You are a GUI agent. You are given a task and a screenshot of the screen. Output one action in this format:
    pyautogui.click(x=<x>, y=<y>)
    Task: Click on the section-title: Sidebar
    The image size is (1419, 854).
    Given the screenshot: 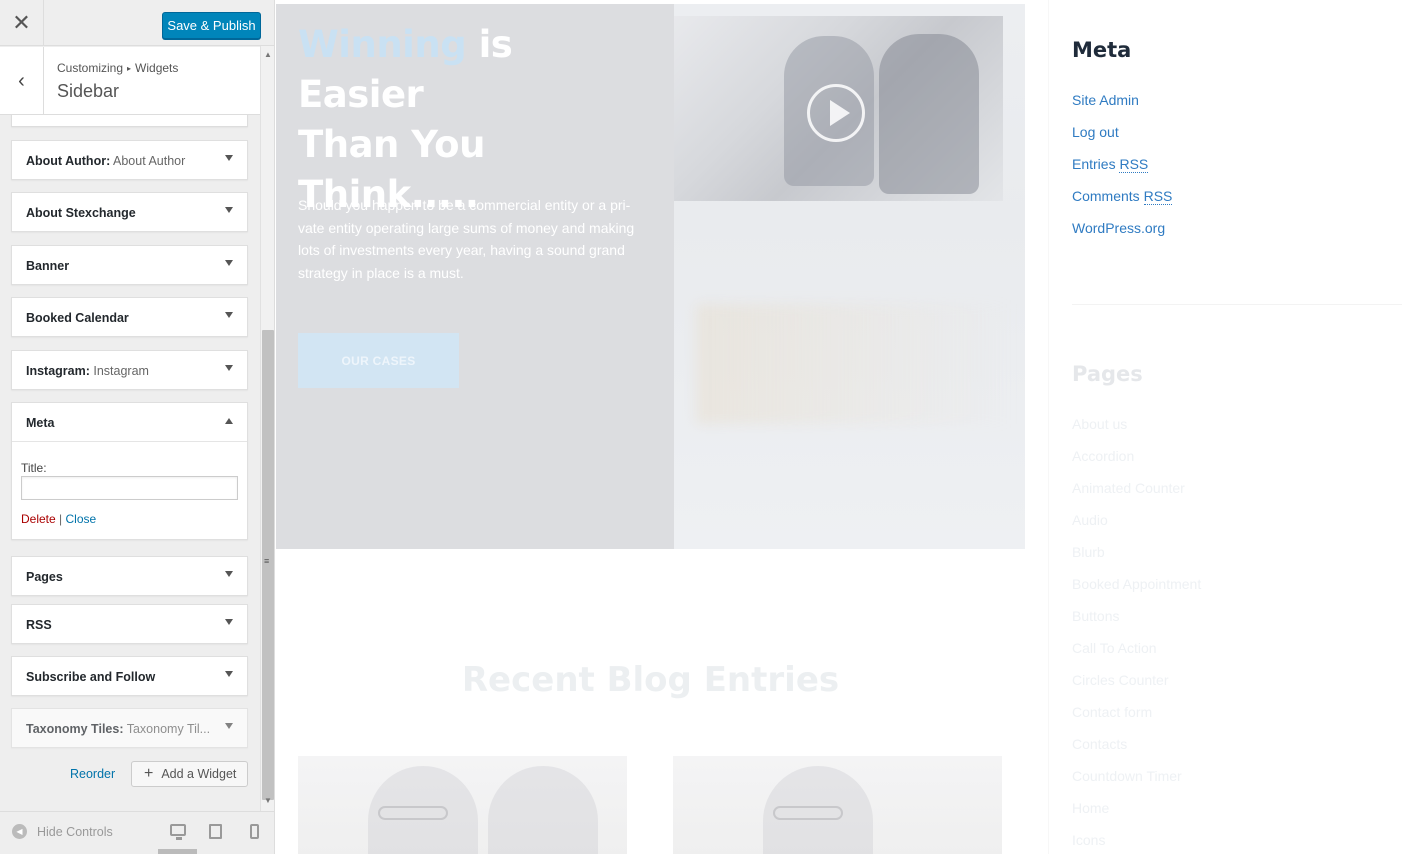 What is the action you would take?
    pyautogui.click(x=88, y=91)
    